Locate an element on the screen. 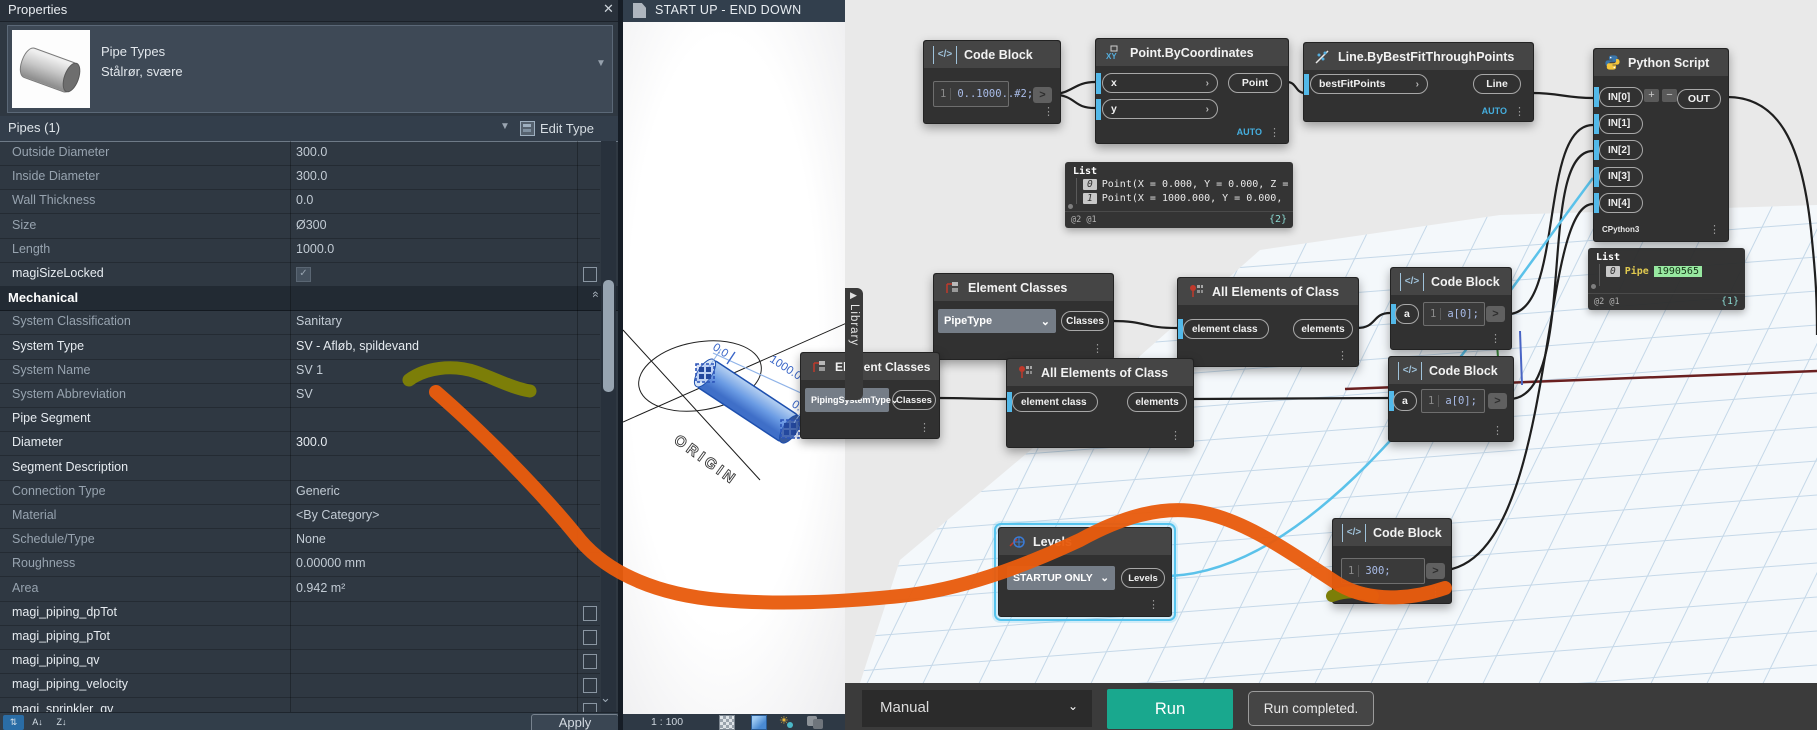  type-selector: Pipe Types Stålrør, svære ▼ is located at coordinates (310, 69).